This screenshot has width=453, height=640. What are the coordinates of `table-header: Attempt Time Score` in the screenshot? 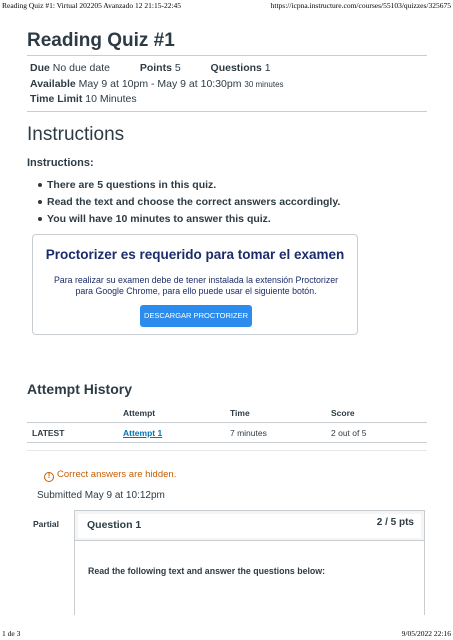 It's located at (227, 413).